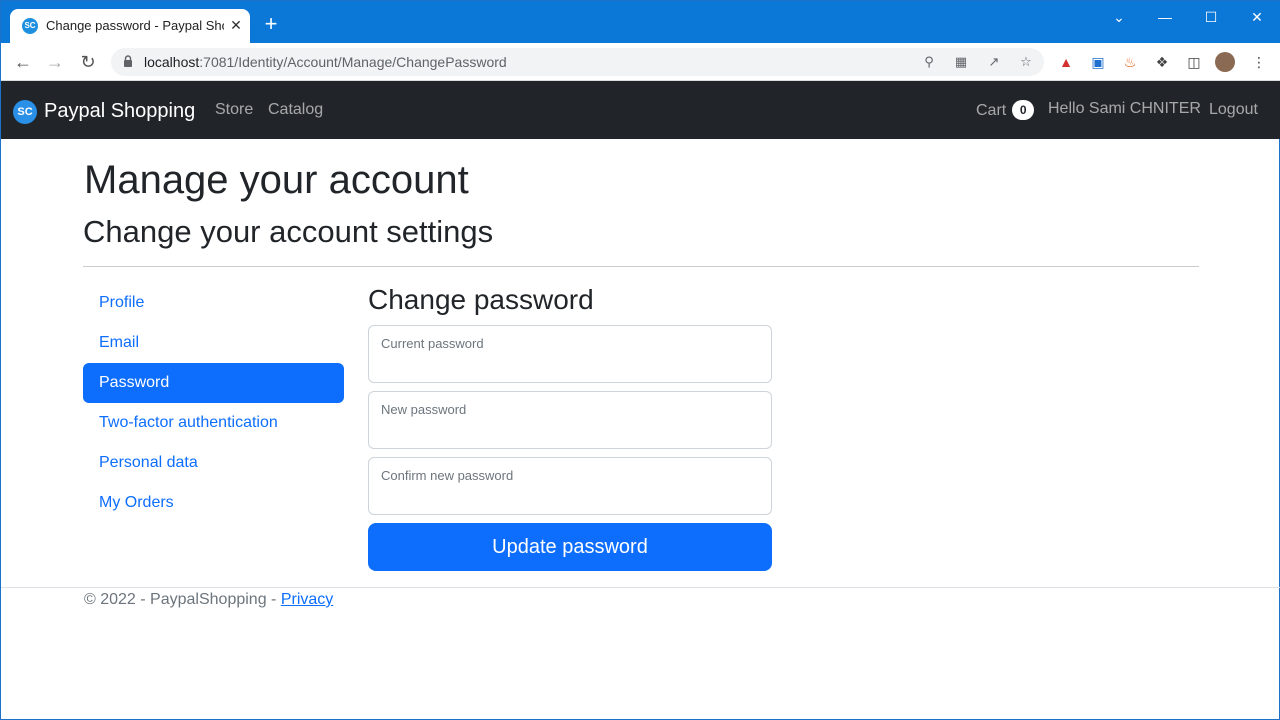 This screenshot has width=1280, height=720. I want to click on page-subtitle: Change your account settings, so click(288, 231).